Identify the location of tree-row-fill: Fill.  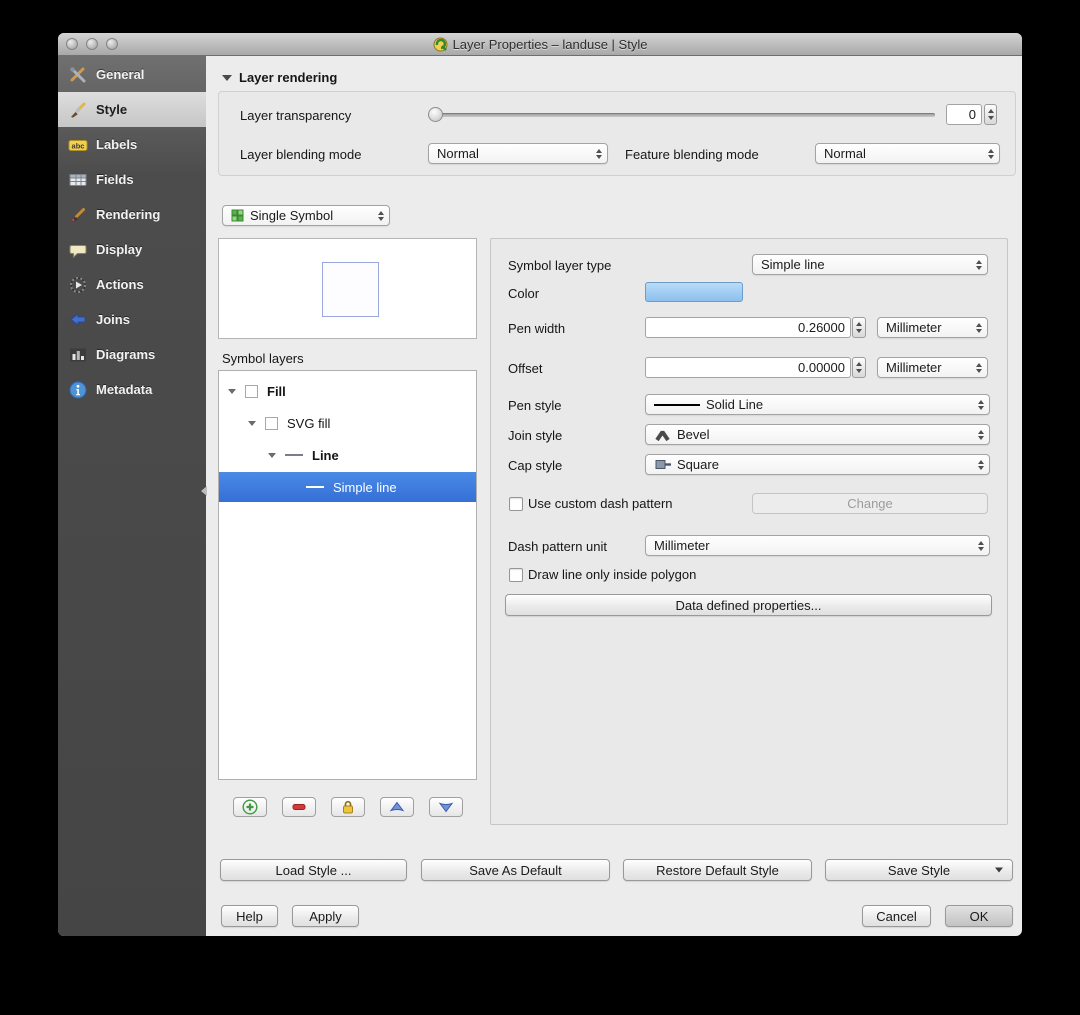
(347, 391).